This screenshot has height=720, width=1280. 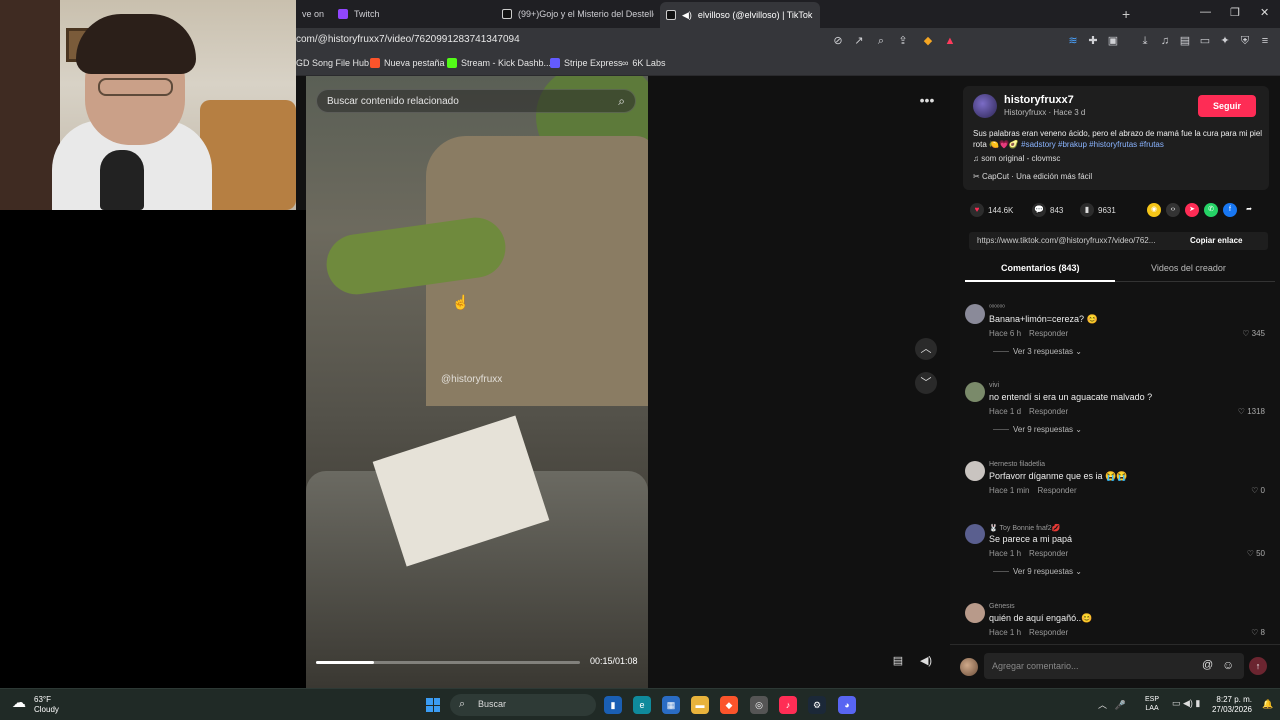 What do you see at coordinates (1258, 632) in the screenshot?
I see `comment-likes: ♡ 8` at bounding box center [1258, 632].